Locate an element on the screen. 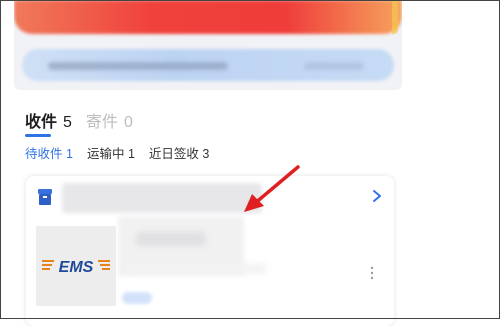  tracking-number-blurred is located at coordinates (162, 198).